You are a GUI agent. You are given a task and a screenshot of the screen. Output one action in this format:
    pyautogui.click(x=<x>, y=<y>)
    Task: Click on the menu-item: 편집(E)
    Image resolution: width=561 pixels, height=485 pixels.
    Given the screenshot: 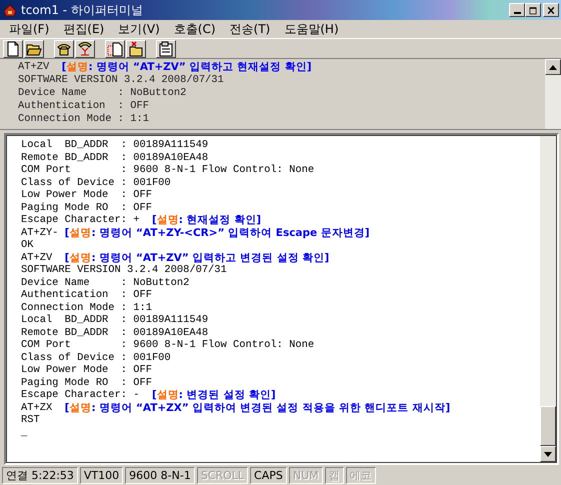 What is the action you would take?
    pyautogui.click(x=84, y=29)
    